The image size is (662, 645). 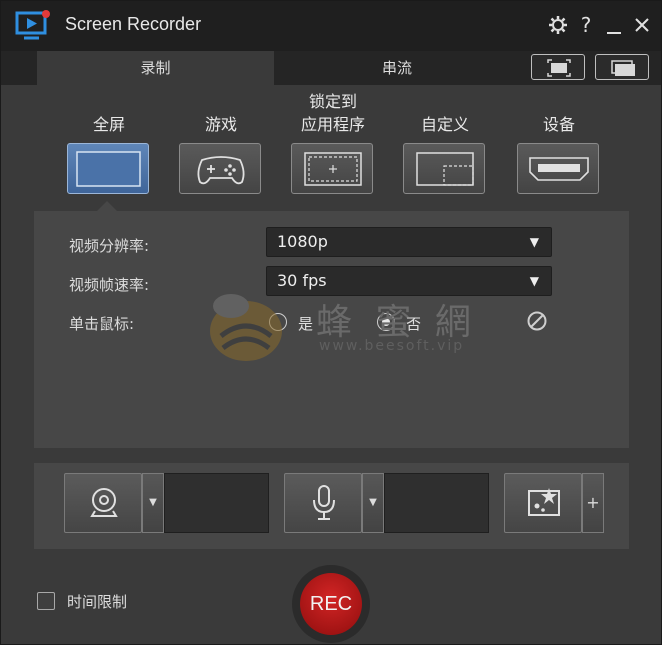 What do you see at coordinates (586, 25) in the screenshot?
I see `help-button: ?` at bounding box center [586, 25].